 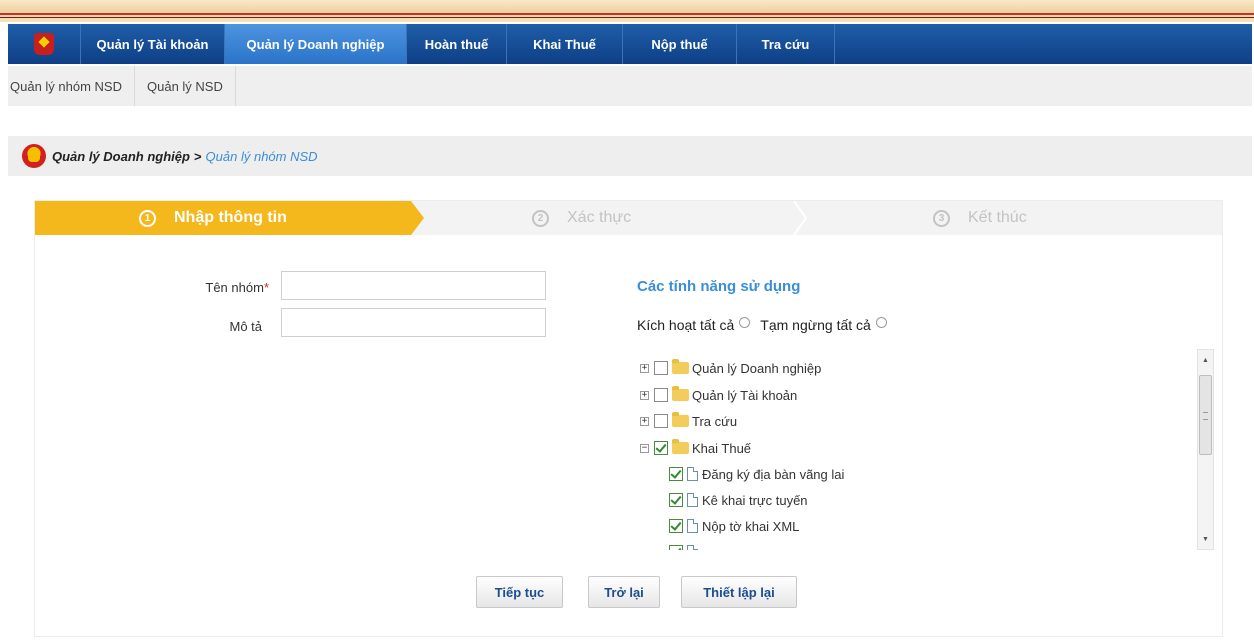 I want to click on tree-node: + Quản lý Tài khoản, so click(x=718, y=395).